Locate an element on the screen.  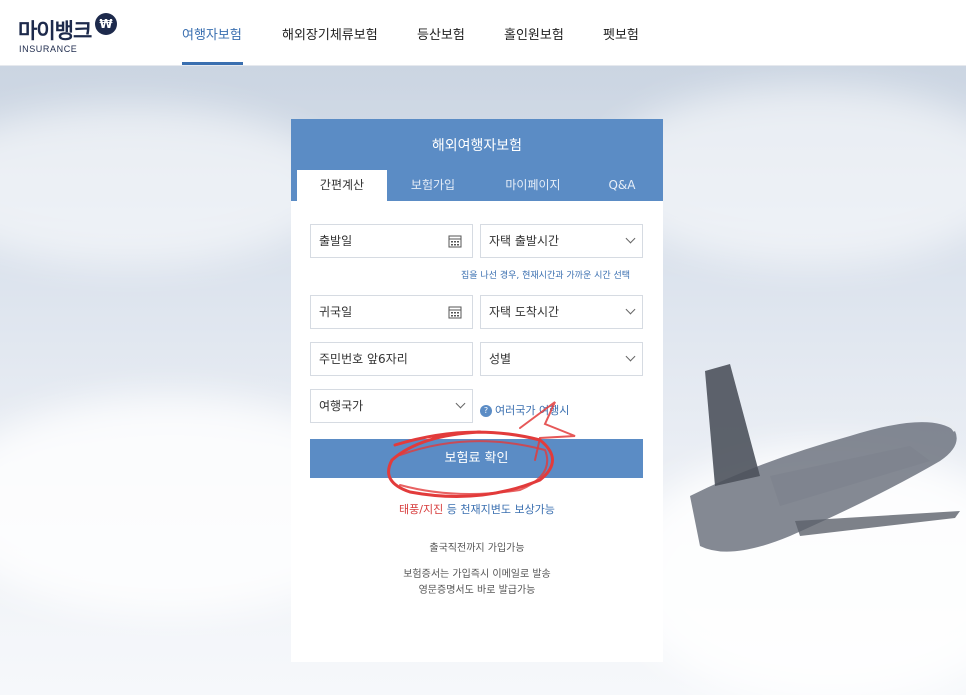
won-badge-icon: ₩ is located at coordinates (106, 24).